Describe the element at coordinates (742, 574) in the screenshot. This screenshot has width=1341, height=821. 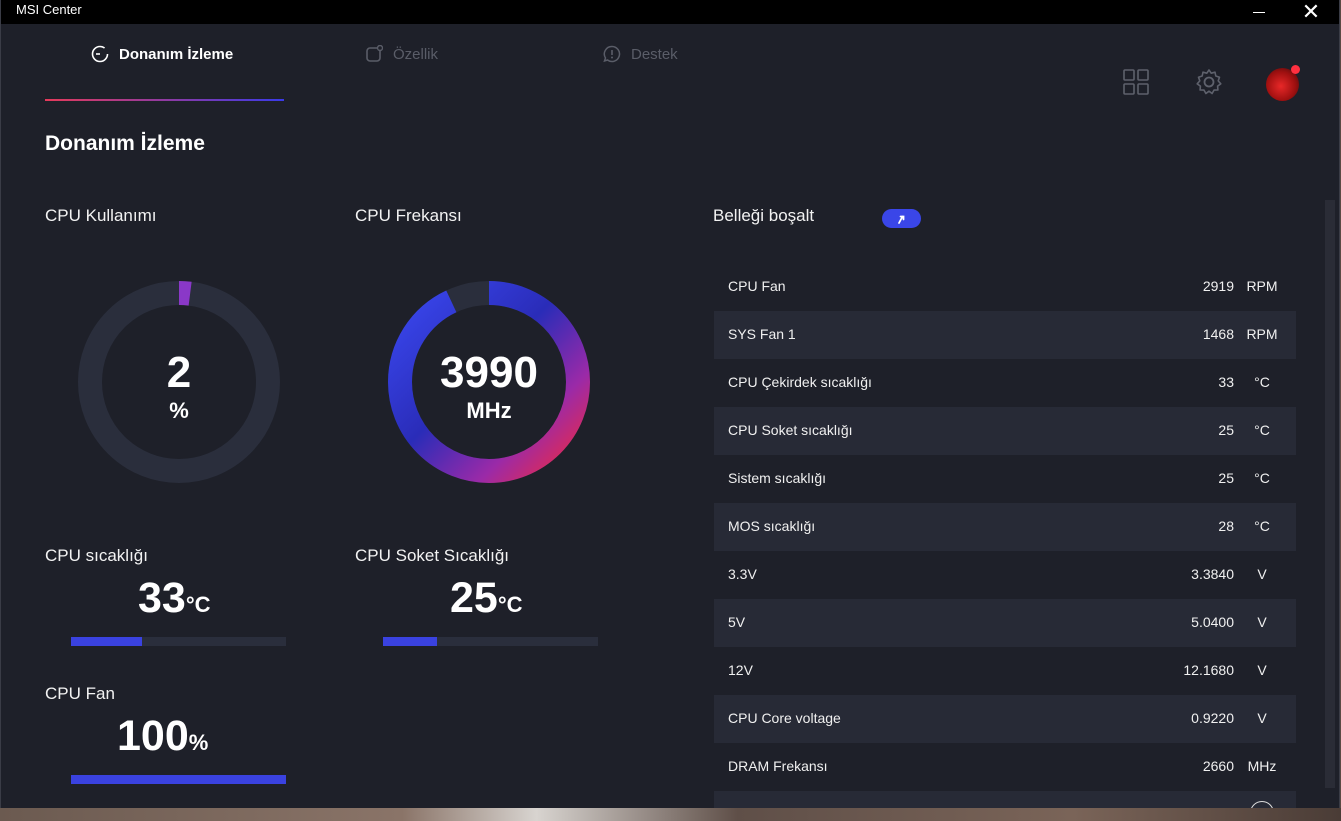
I see `sensor-name: 3.3V` at that location.